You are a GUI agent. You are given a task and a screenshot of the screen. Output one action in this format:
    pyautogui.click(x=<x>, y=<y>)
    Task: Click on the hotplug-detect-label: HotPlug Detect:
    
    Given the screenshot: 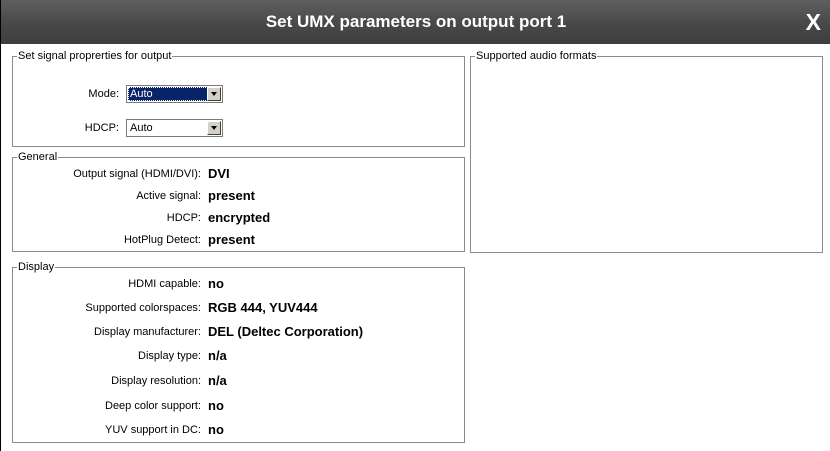 What is the action you would take?
    pyautogui.click(x=162, y=240)
    